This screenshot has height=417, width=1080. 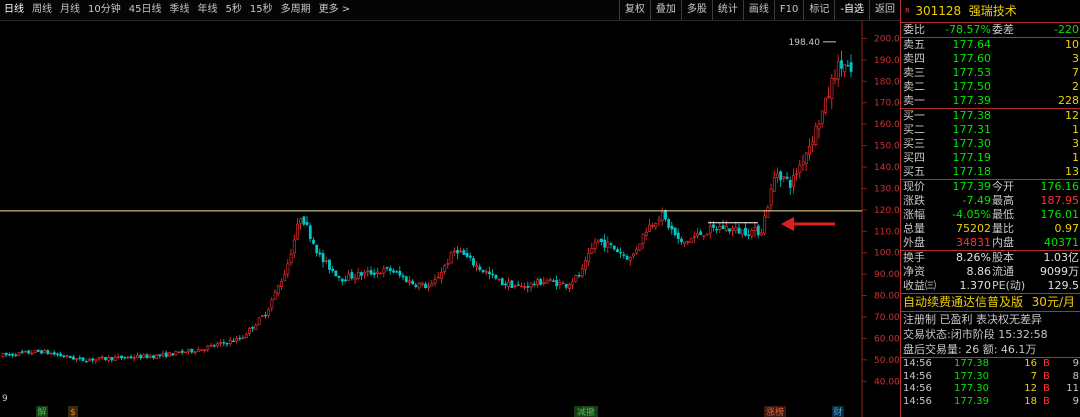 What do you see at coordinates (335, 10) in the screenshot?
I see `tab-more: 更多 >` at bounding box center [335, 10].